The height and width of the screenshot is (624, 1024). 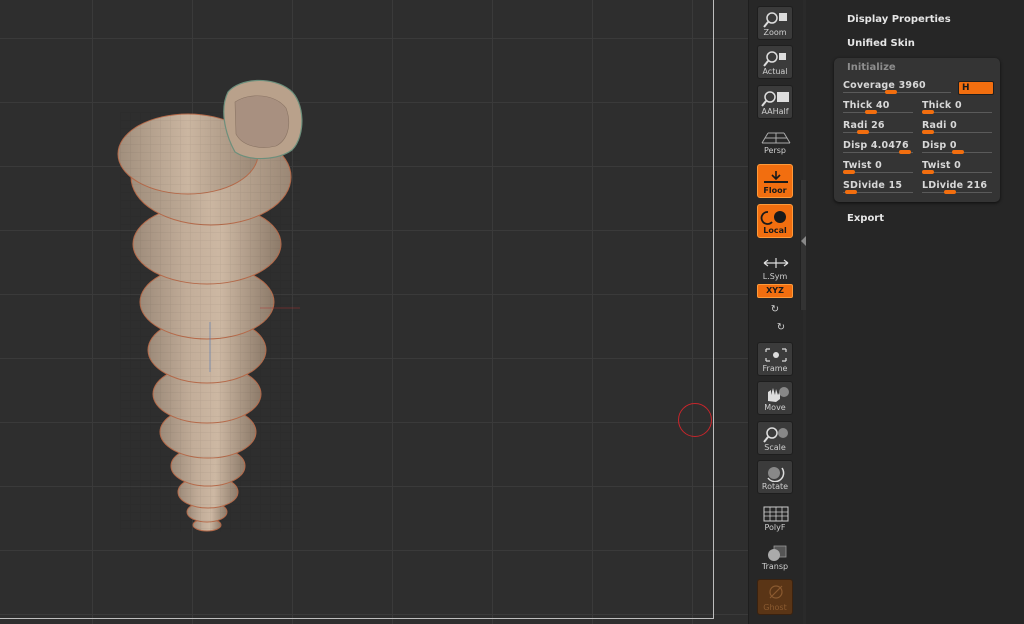 What do you see at coordinates (775, 99) in the screenshot?
I see `aahalf-icon` at bounding box center [775, 99].